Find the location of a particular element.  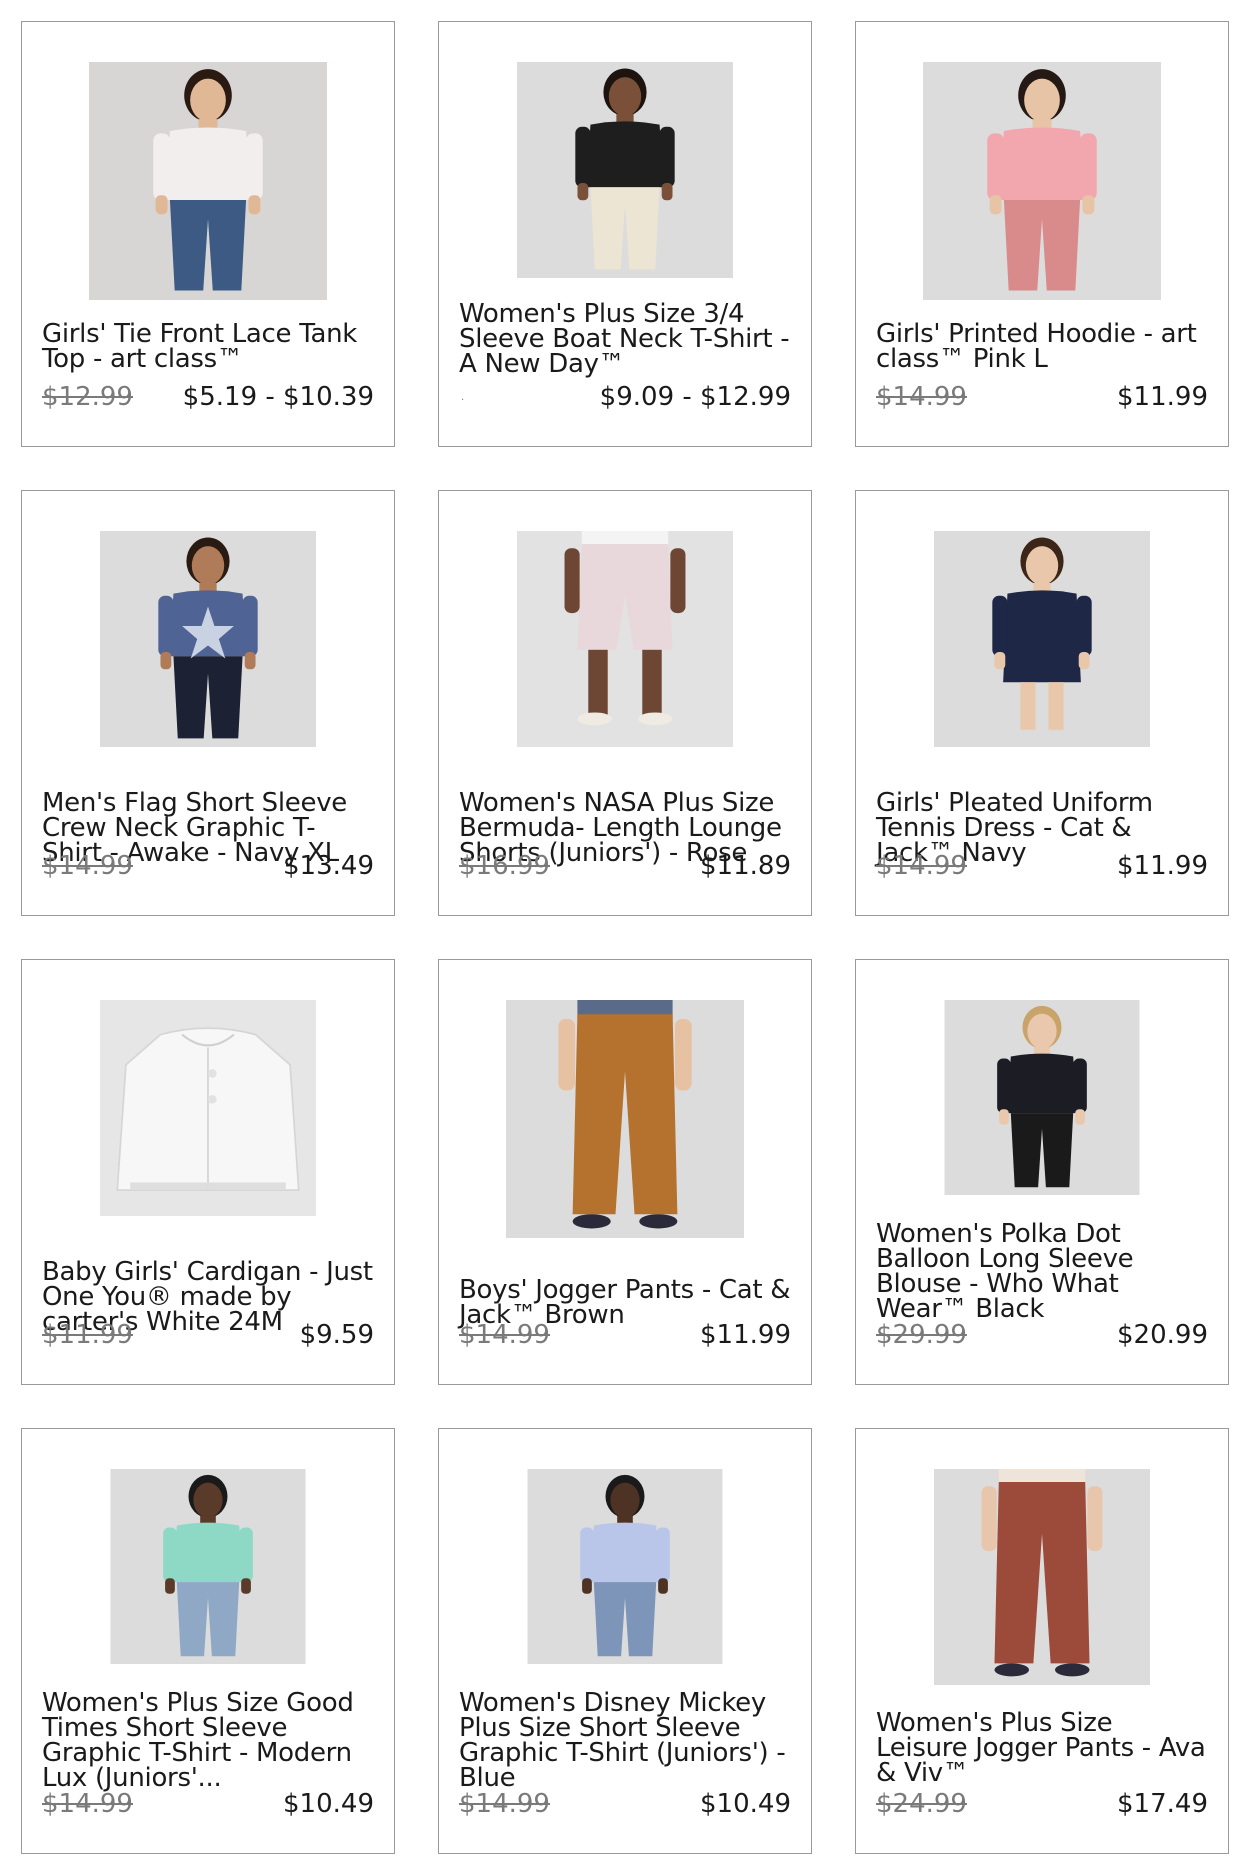

original-price: $16.99 is located at coordinates (504, 866).